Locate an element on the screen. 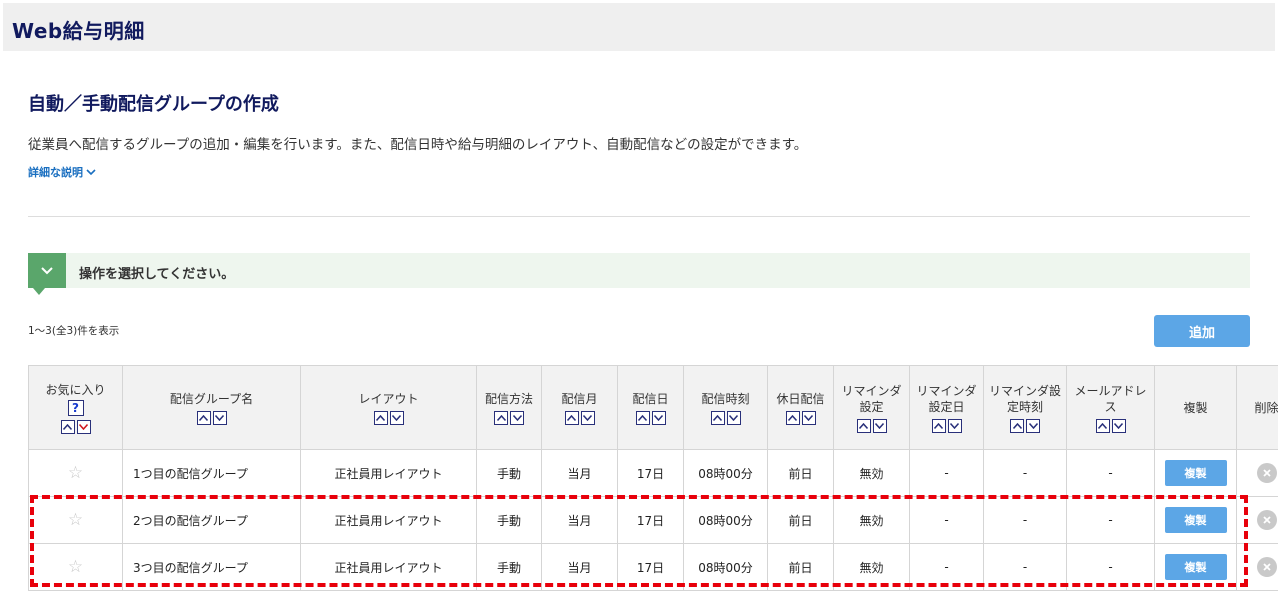  section-divider is located at coordinates (639, 216).